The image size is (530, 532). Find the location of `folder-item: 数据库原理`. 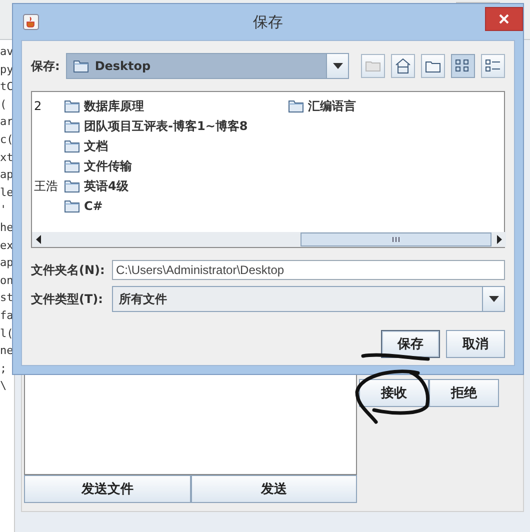

folder-item: 数据库原理 is located at coordinates (104, 106).